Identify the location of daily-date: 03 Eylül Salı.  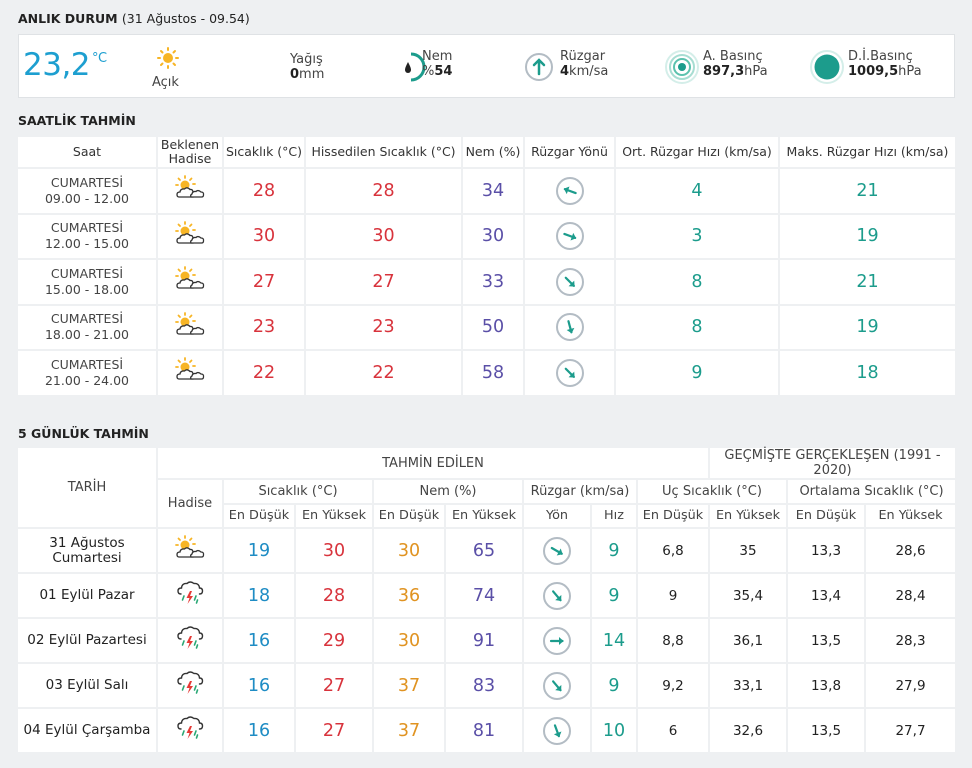
(87, 685).